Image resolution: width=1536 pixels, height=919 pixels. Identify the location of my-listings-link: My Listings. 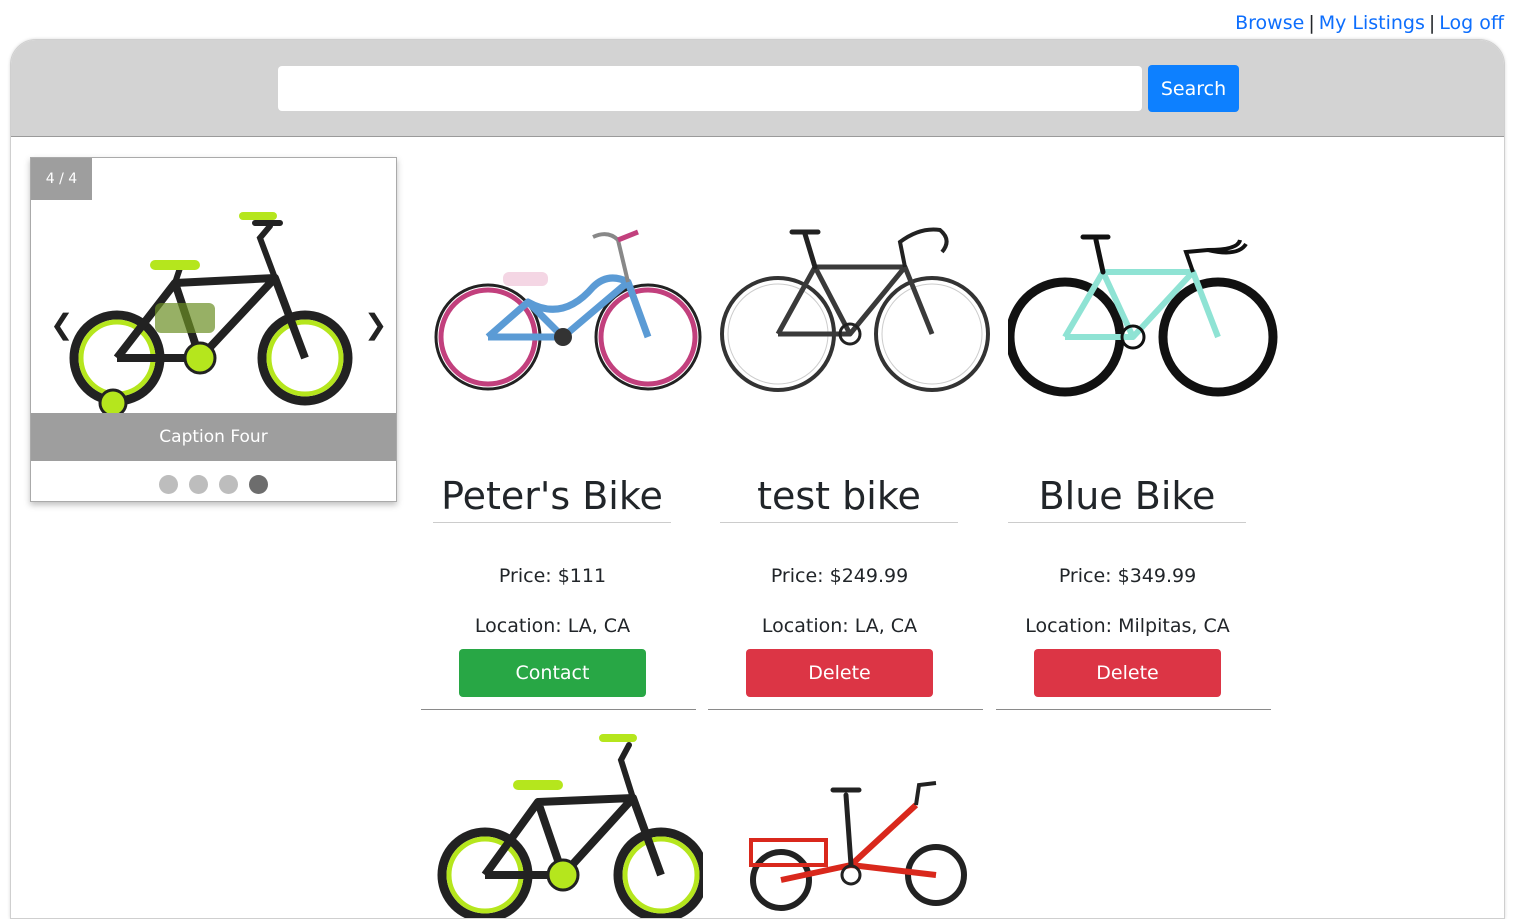
(1372, 23).